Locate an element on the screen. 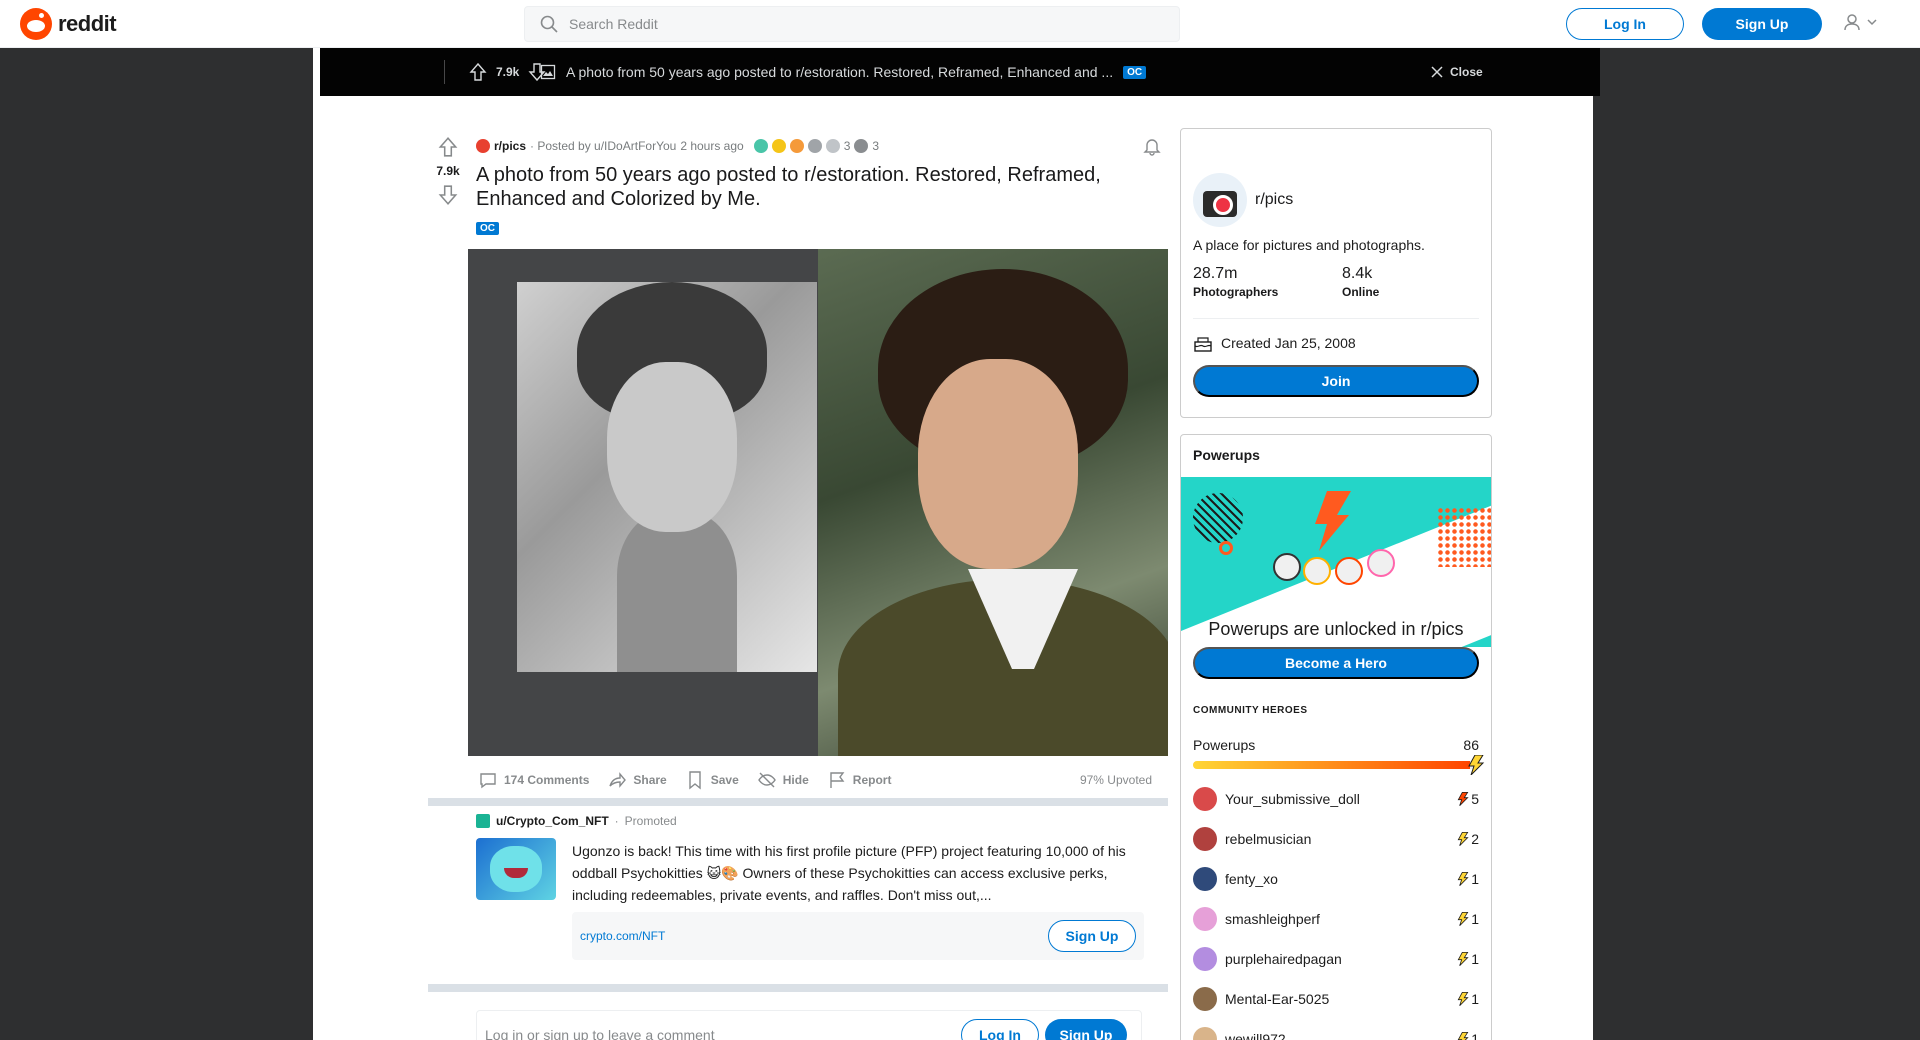 The height and width of the screenshot is (1040, 1920). comment-signup-button: Sign Up is located at coordinates (1086, 1029).